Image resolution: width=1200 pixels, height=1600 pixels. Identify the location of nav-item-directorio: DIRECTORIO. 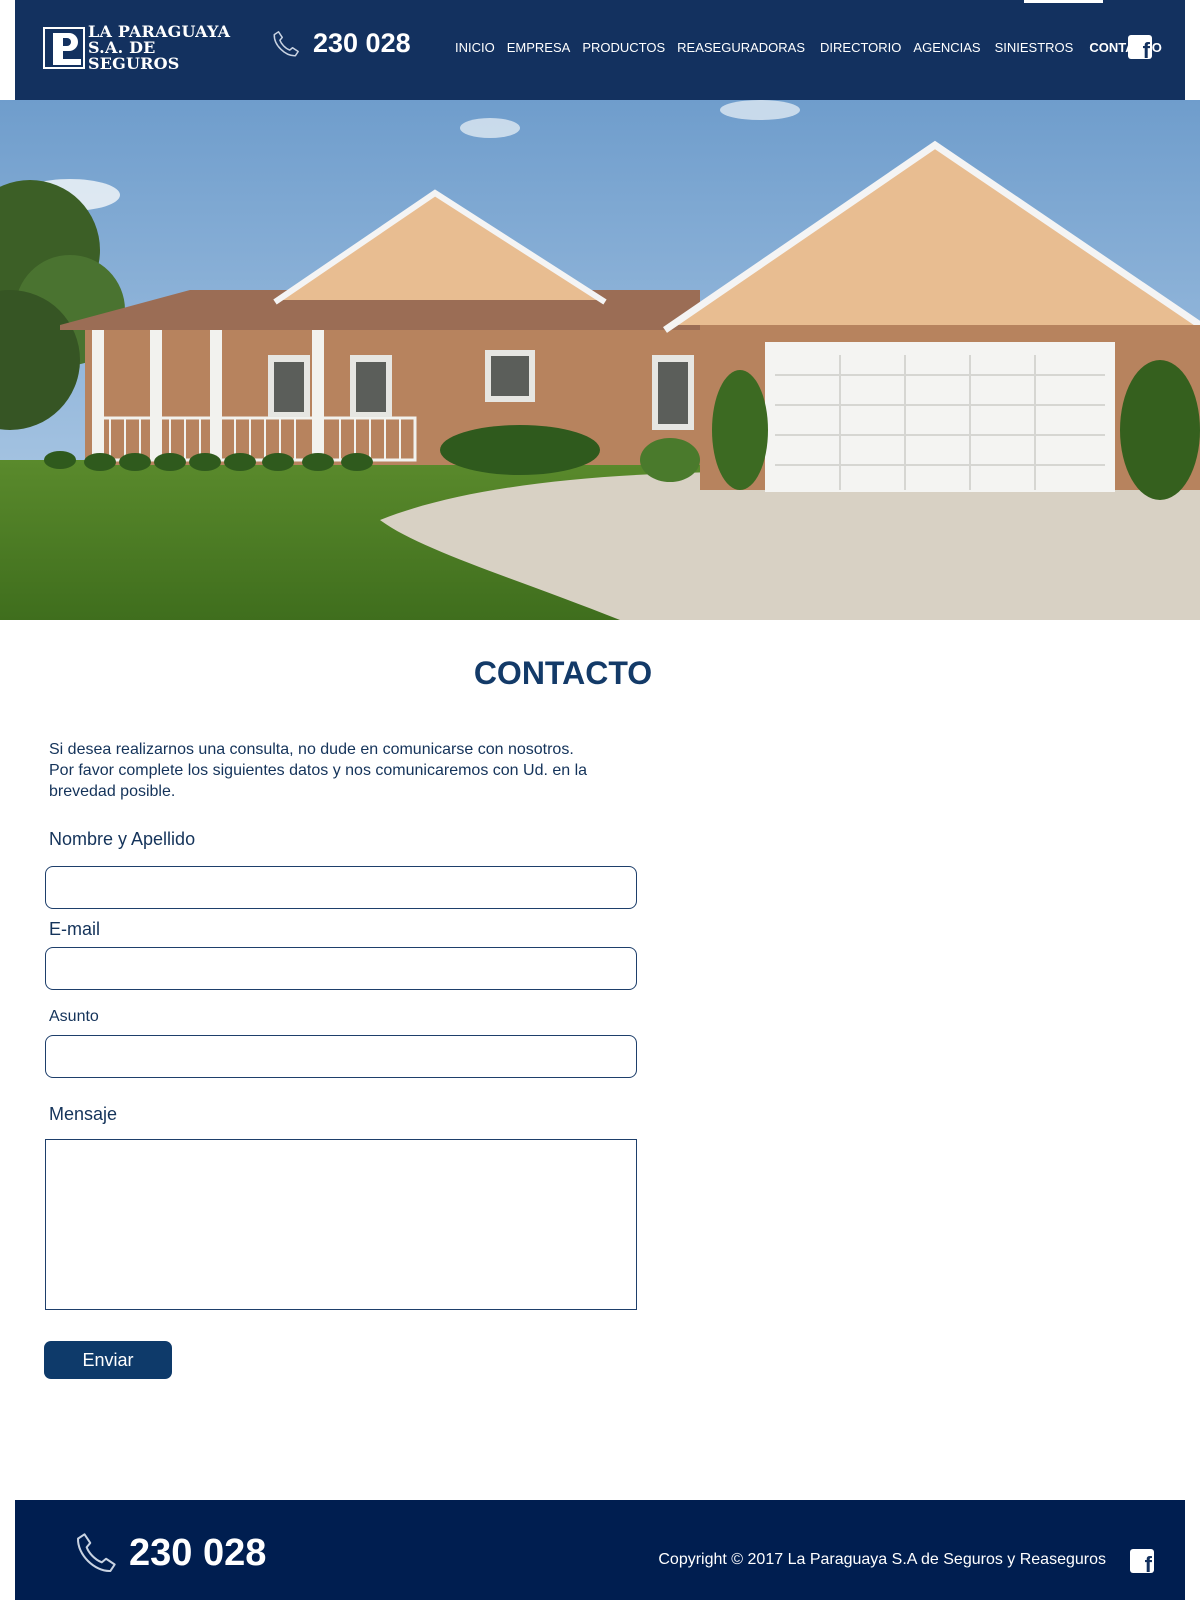
(860, 47).